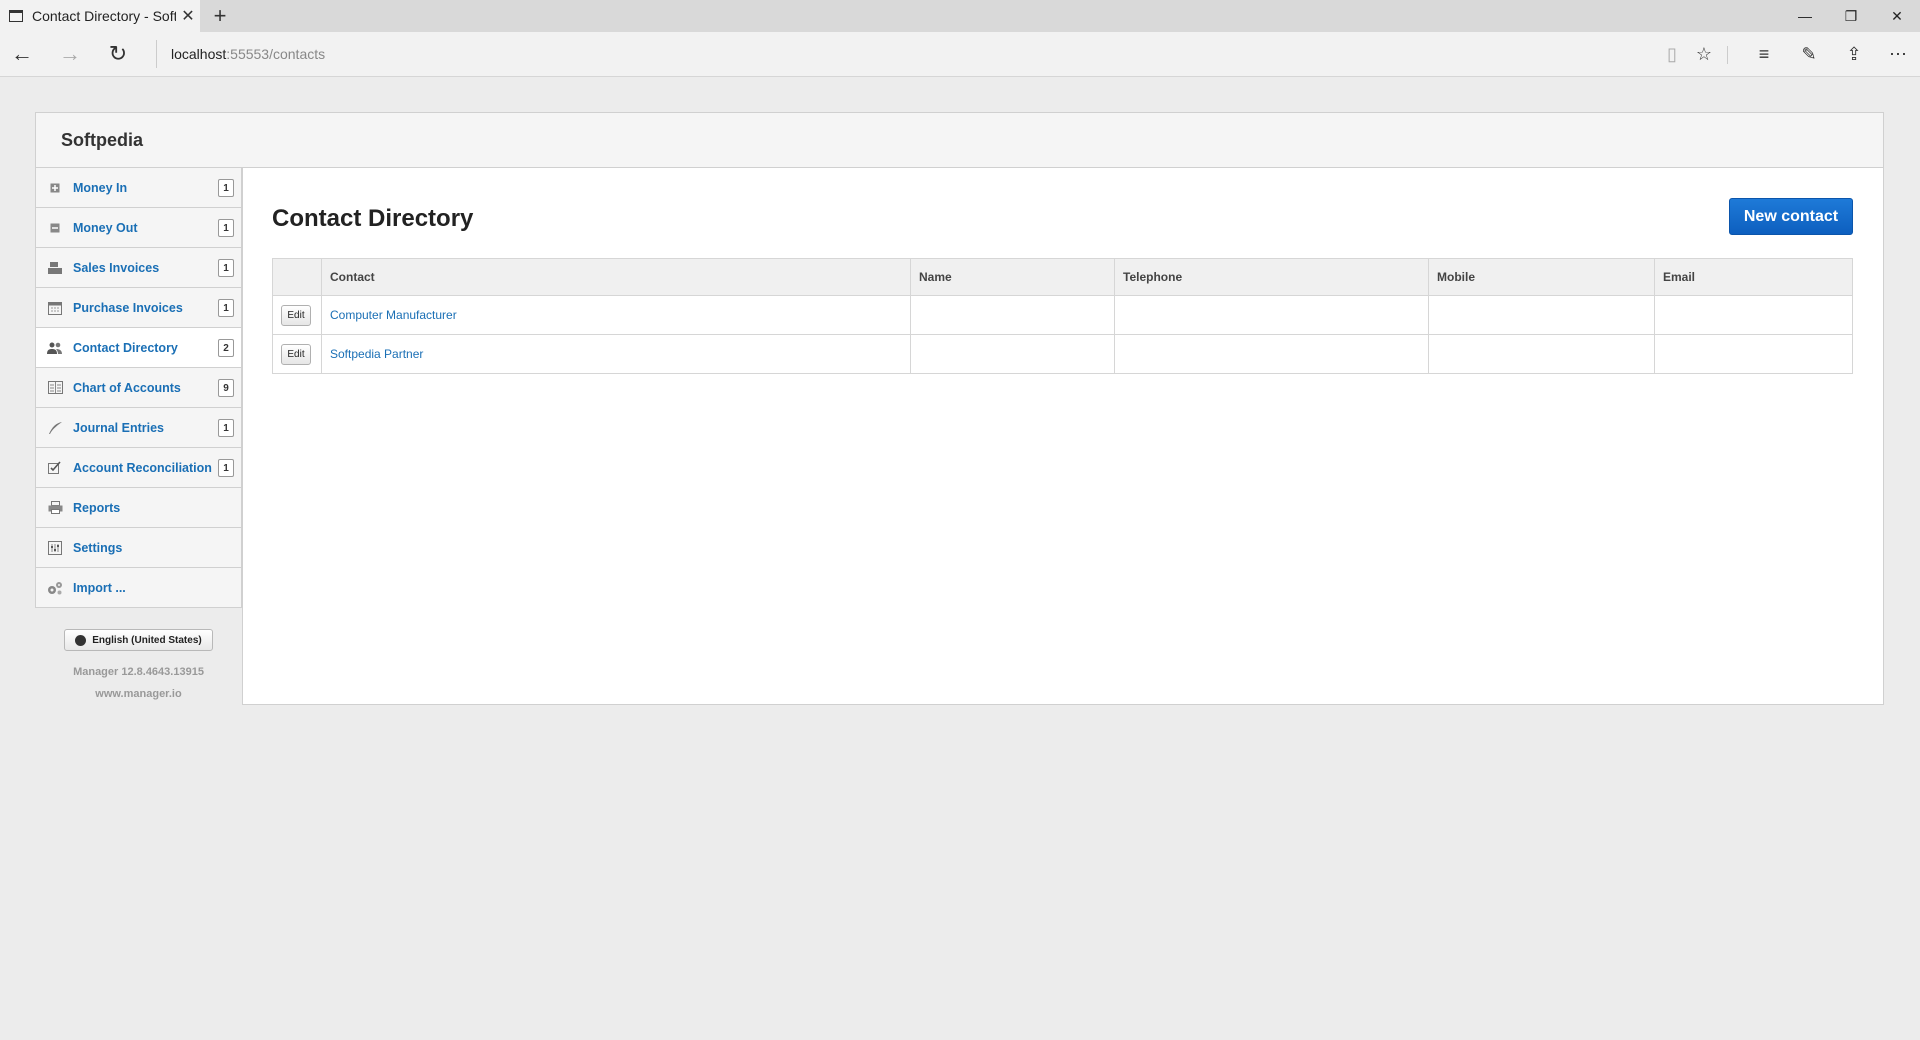  What do you see at coordinates (127, 387) in the screenshot?
I see `sidebar-item-label: Chart of Accounts` at bounding box center [127, 387].